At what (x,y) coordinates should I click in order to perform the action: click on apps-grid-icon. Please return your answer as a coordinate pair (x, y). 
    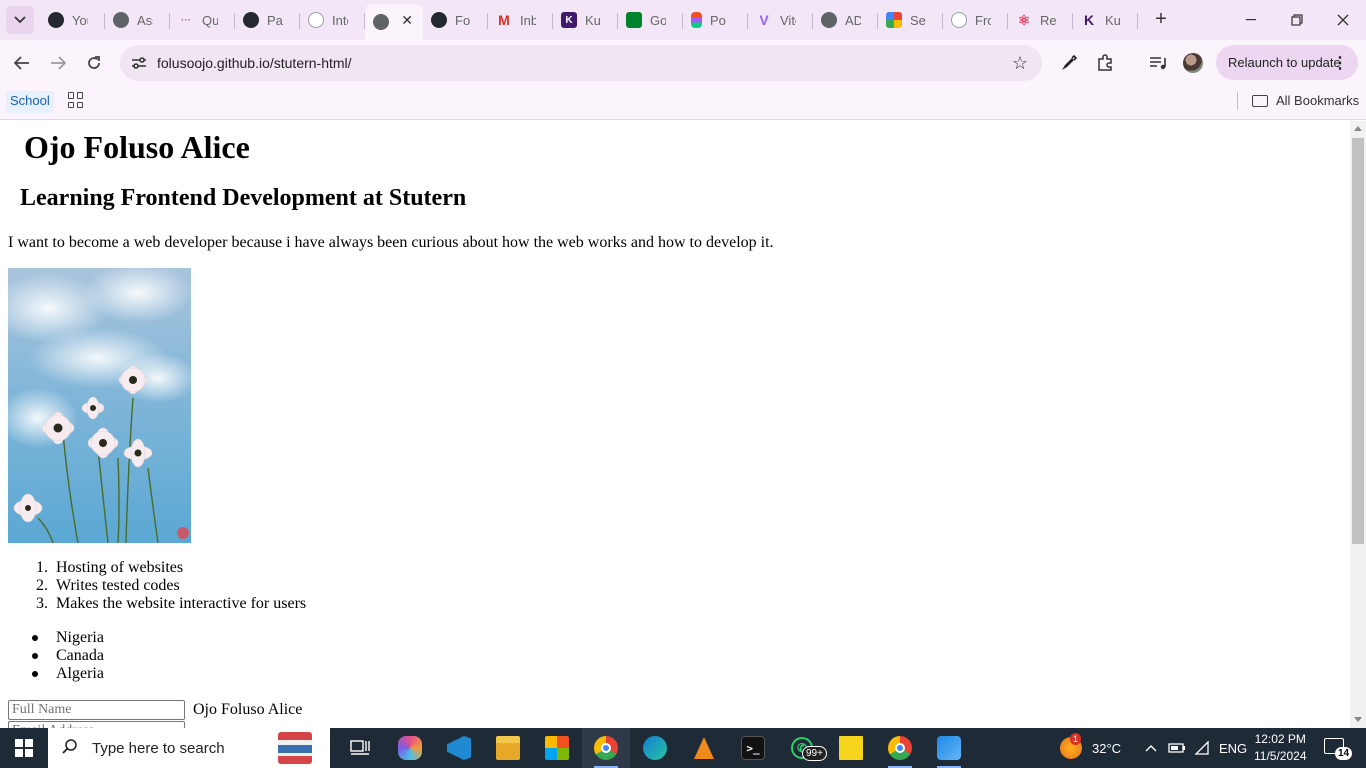
    Looking at the image, I should click on (76, 100).